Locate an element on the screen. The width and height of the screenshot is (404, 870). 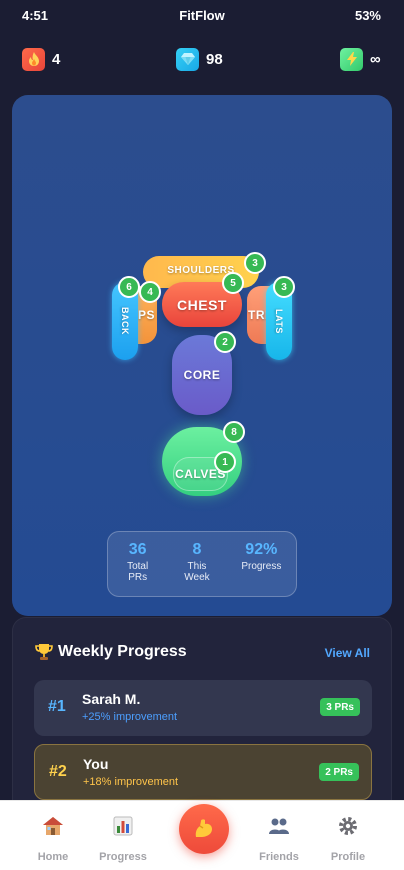
weekly-progress-title: Weekly Progress is located at coordinates (122, 651).